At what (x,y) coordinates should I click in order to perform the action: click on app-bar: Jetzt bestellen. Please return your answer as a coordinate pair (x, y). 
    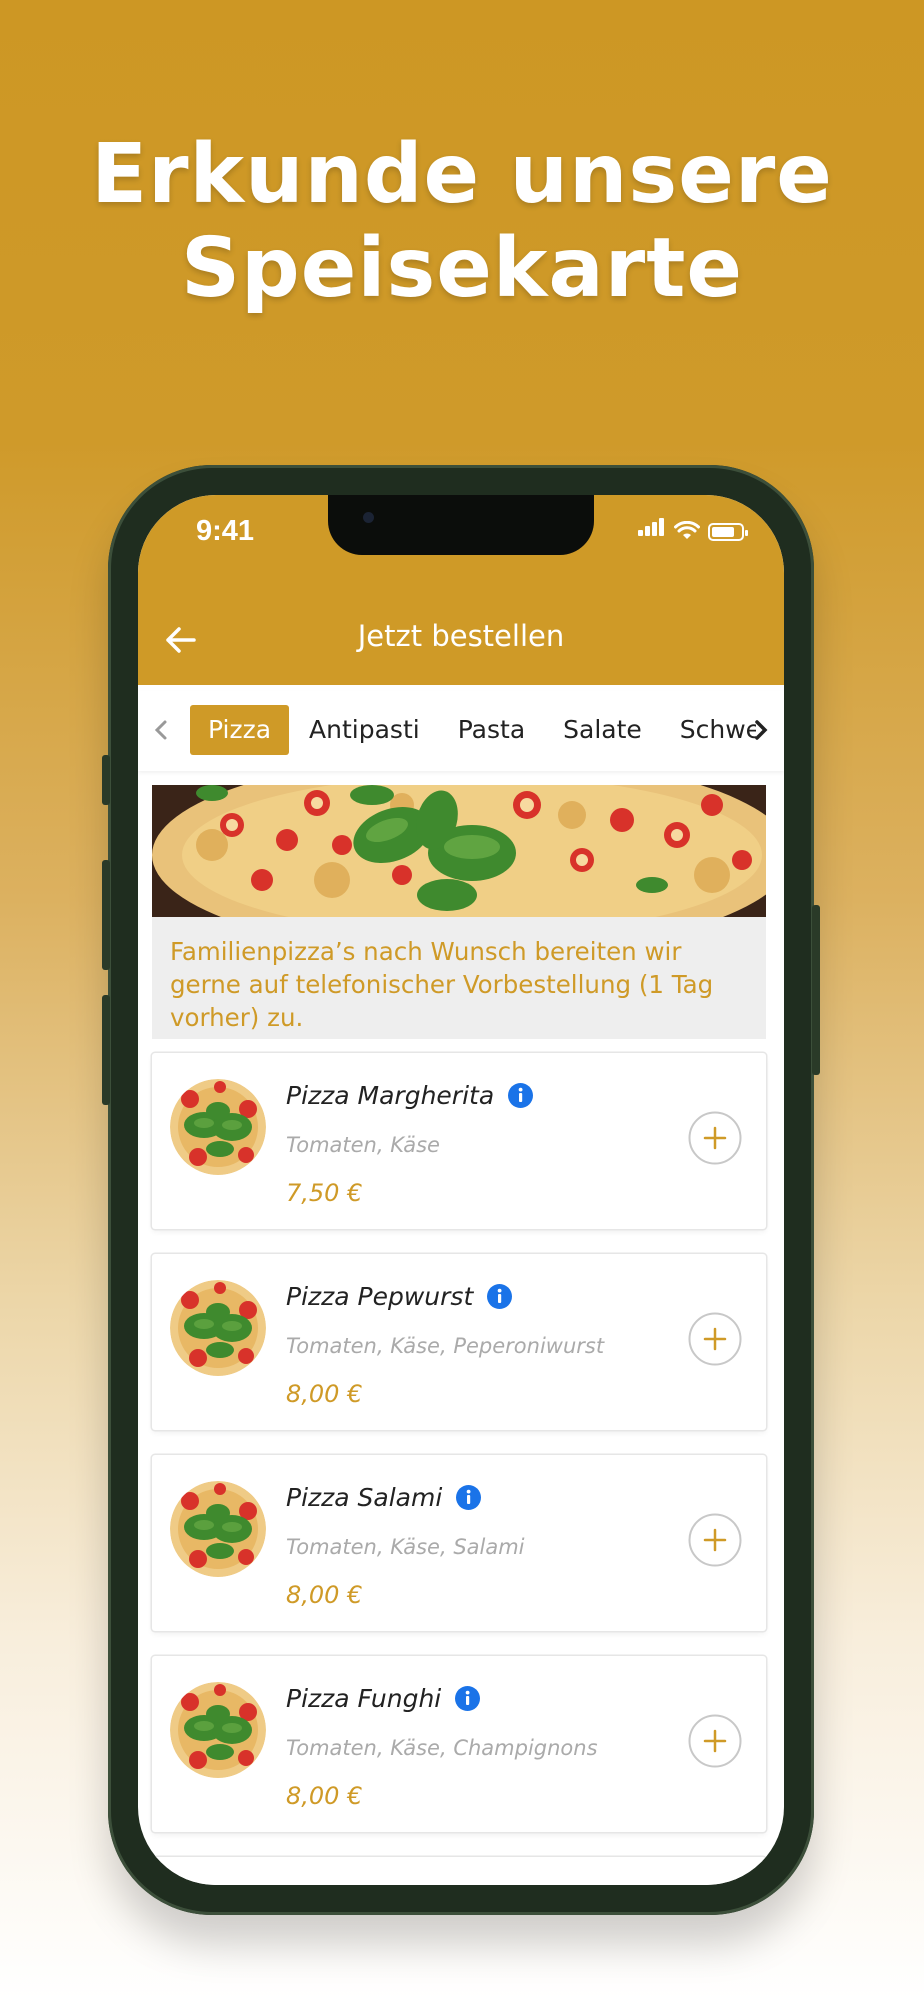
    Looking at the image, I should click on (461, 640).